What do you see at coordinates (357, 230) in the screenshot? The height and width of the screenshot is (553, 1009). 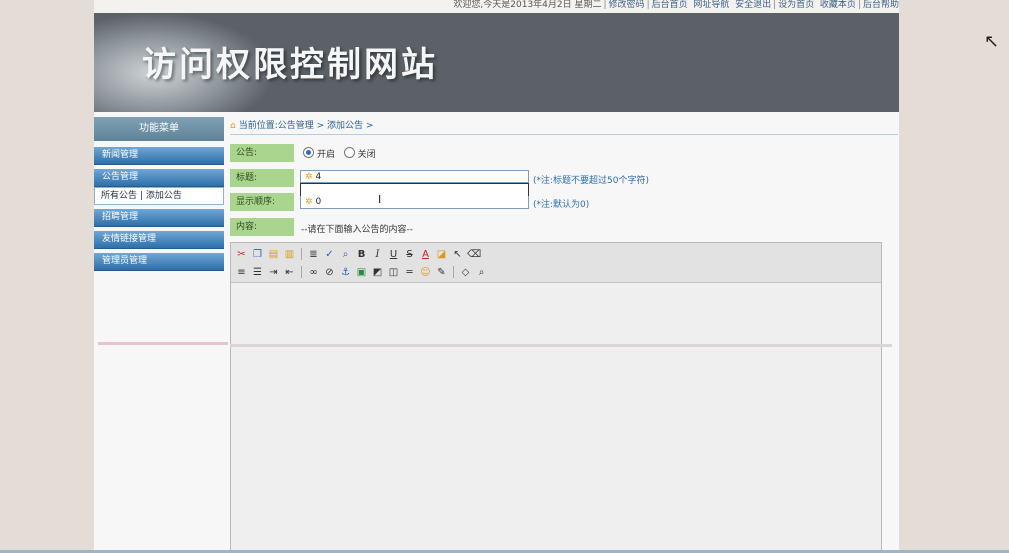 I see `content-hint: --请在下面输入公告的内容--` at bounding box center [357, 230].